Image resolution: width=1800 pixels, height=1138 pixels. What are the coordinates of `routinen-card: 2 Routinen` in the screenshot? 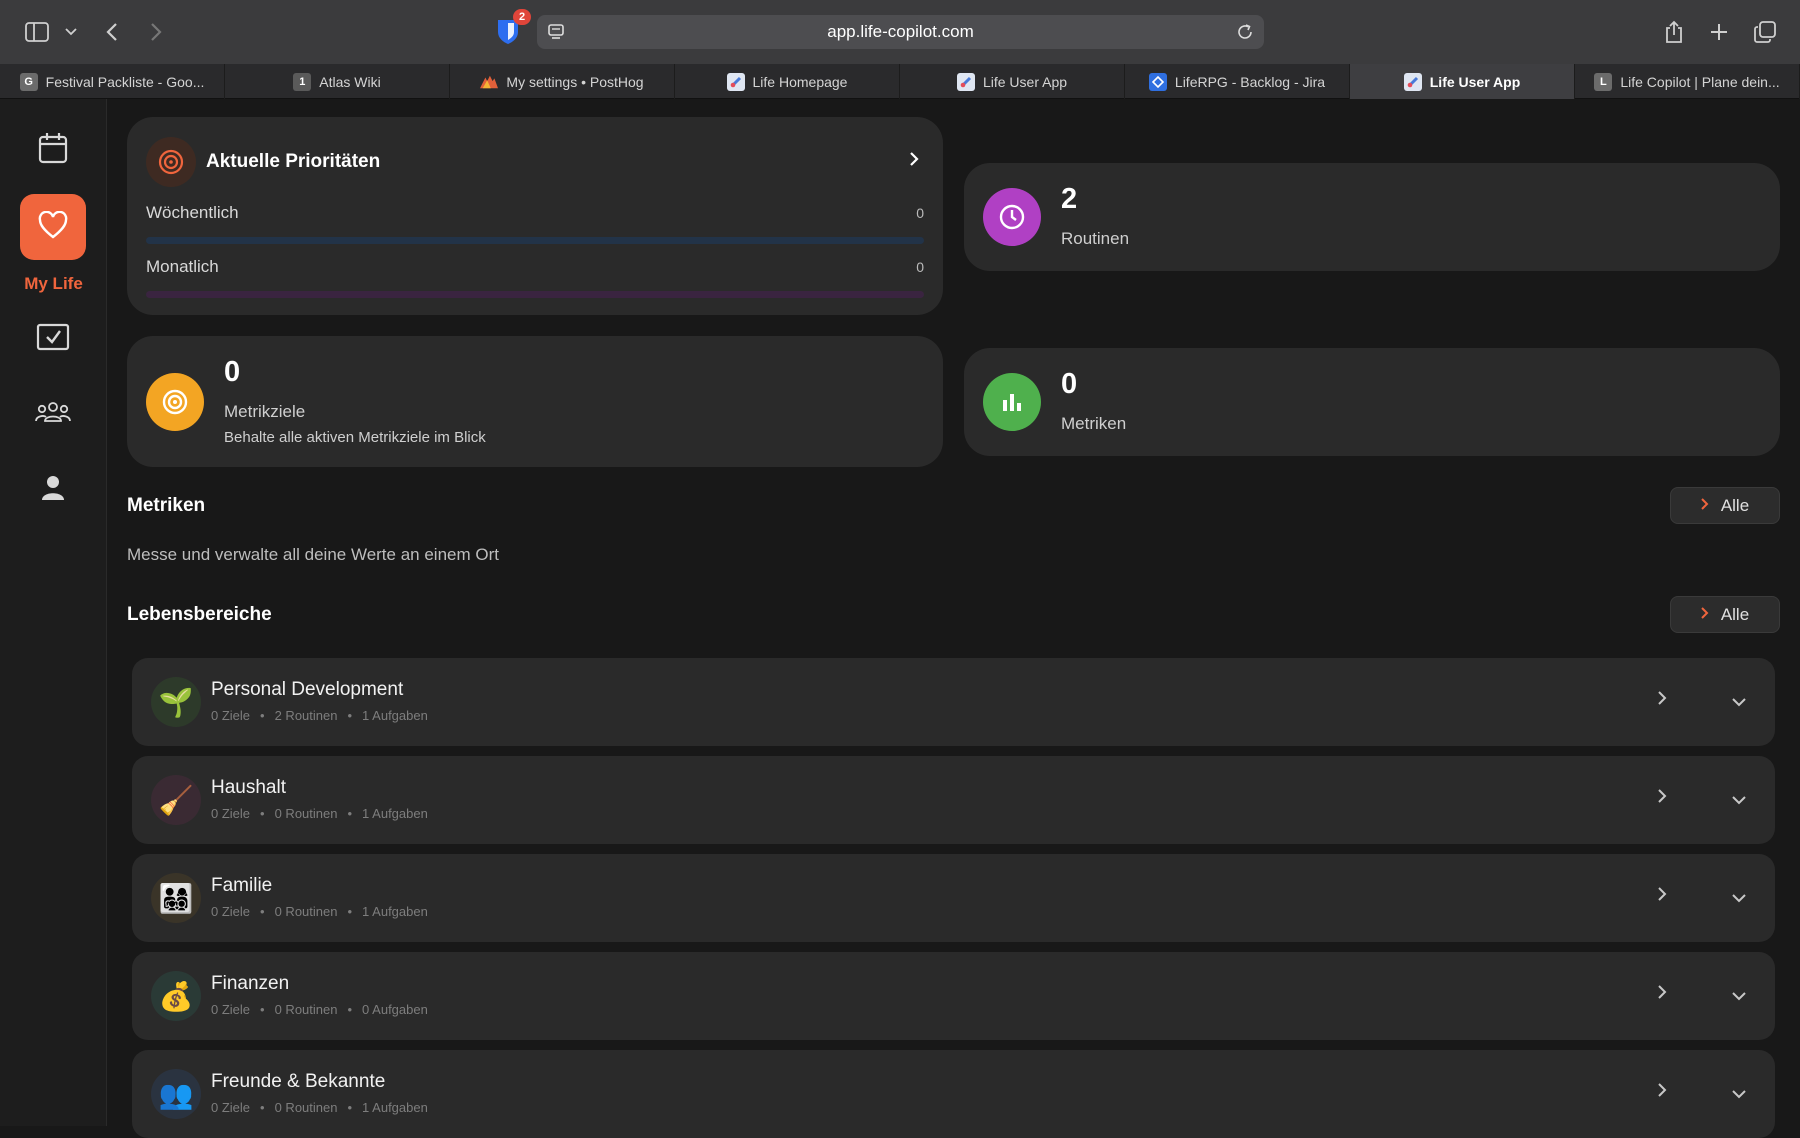 It's located at (1372, 217).